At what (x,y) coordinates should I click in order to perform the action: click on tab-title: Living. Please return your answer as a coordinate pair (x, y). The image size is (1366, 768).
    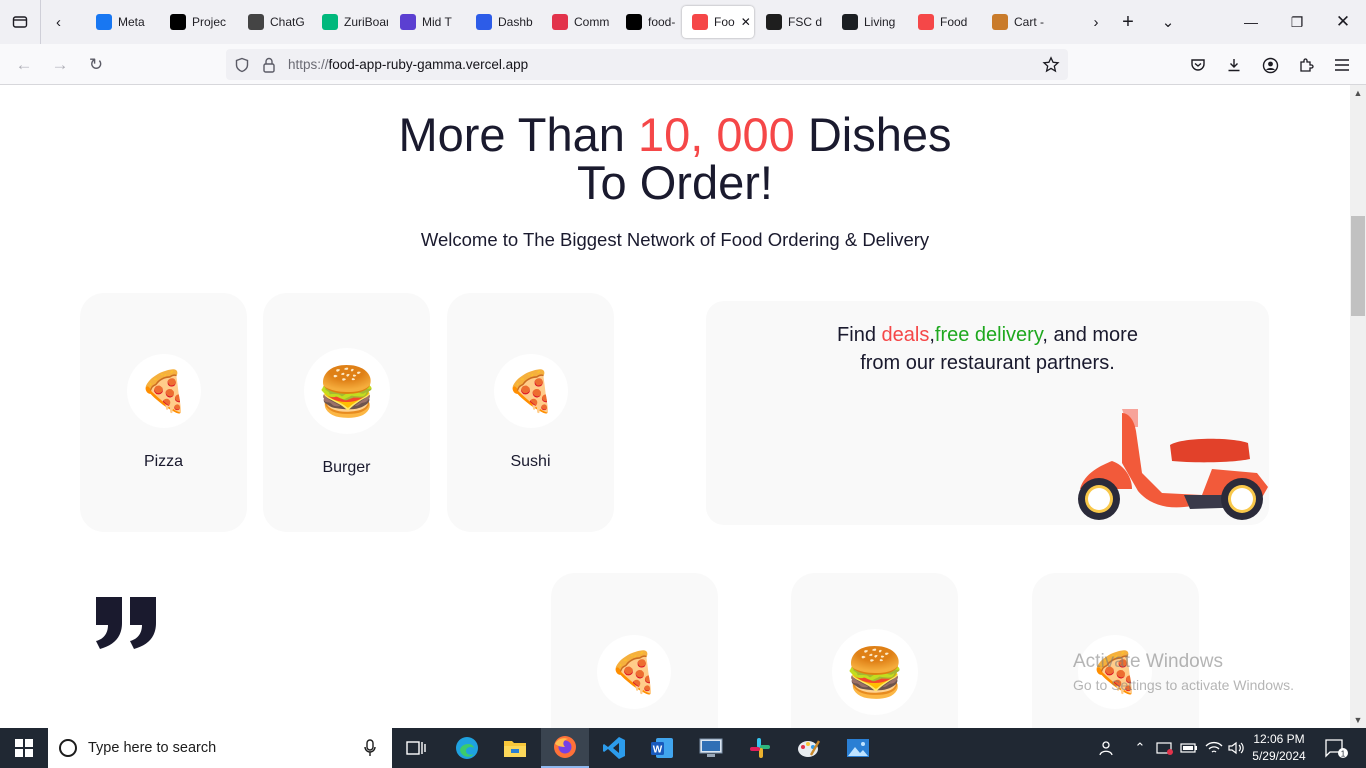
    Looking at the image, I should click on (880, 22).